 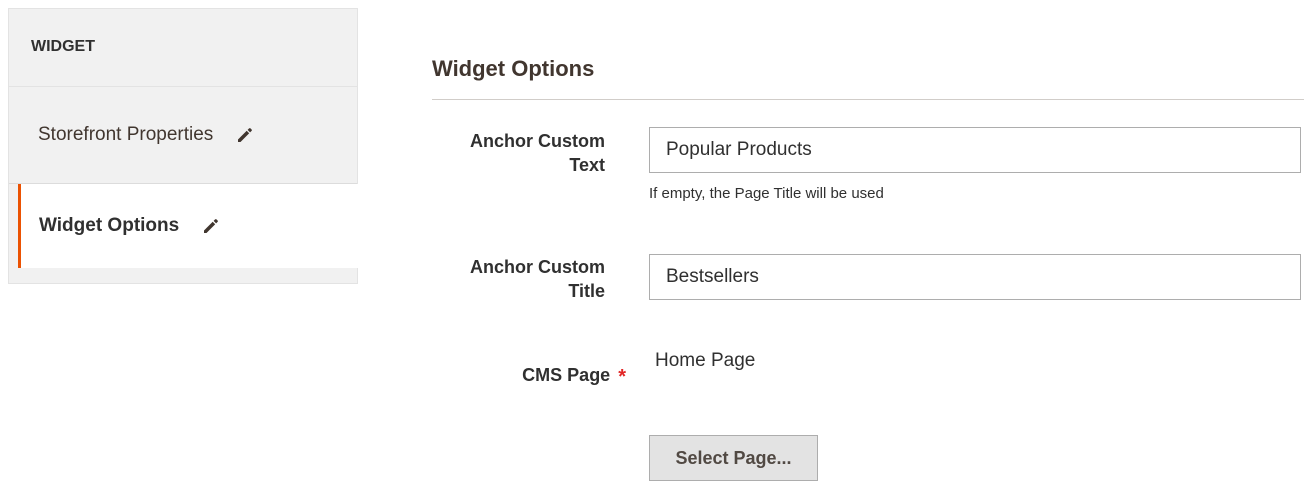 What do you see at coordinates (766, 193) in the screenshot?
I see `anchor-text-note: If empty, the Page Title will be used` at bounding box center [766, 193].